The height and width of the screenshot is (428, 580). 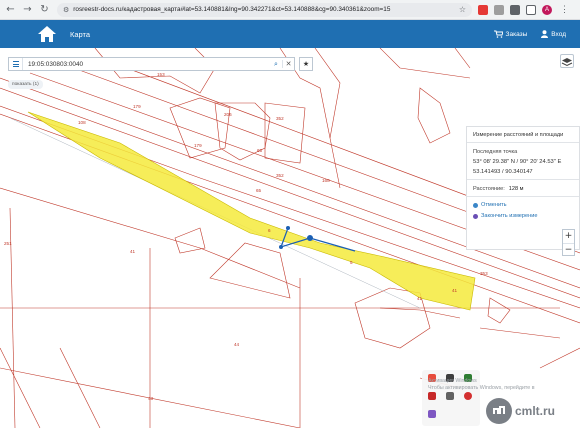 What do you see at coordinates (432, 414) in the screenshot?
I see `pen-icon` at bounding box center [432, 414].